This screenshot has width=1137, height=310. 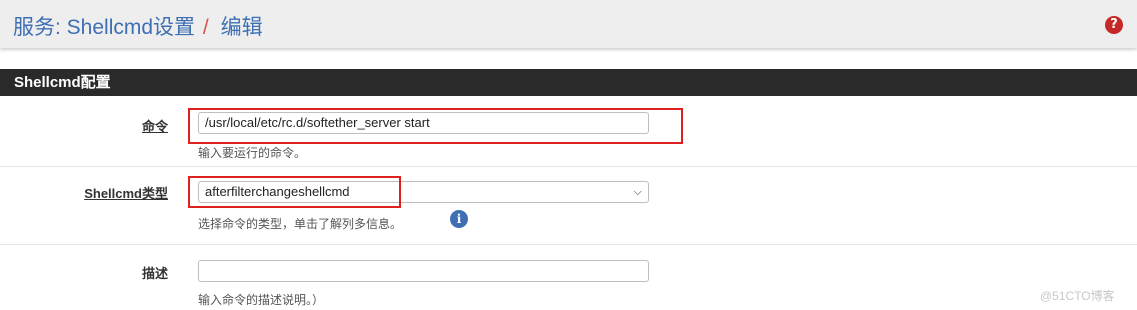 What do you see at coordinates (459, 219) in the screenshot?
I see `info-circle-icon: i` at bounding box center [459, 219].